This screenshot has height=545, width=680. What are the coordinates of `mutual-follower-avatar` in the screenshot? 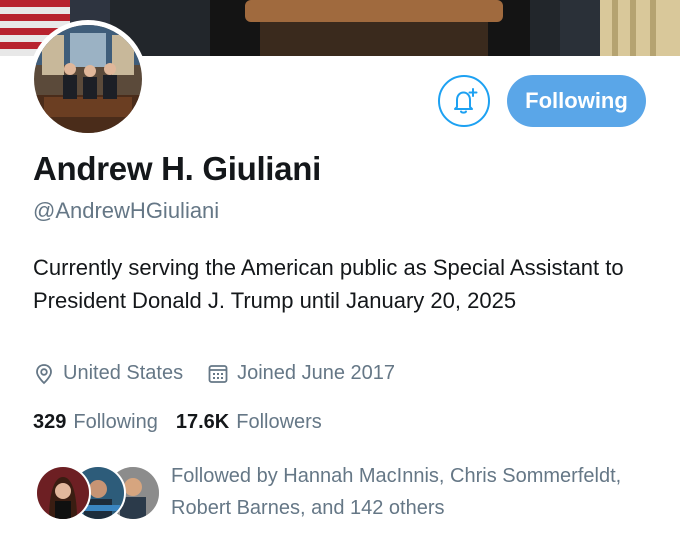 It's located at (63, 493).